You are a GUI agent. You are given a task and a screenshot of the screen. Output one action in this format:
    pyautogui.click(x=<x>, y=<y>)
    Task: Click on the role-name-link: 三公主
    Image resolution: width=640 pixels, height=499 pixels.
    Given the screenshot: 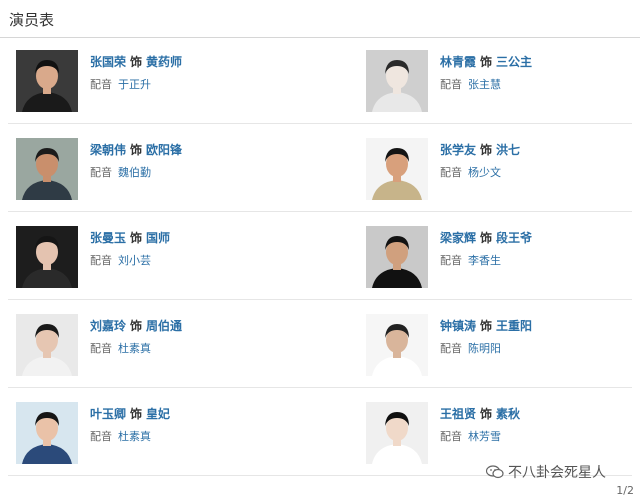 What is the action you would take?
    pyautogui.click(x=514, y=62)
    